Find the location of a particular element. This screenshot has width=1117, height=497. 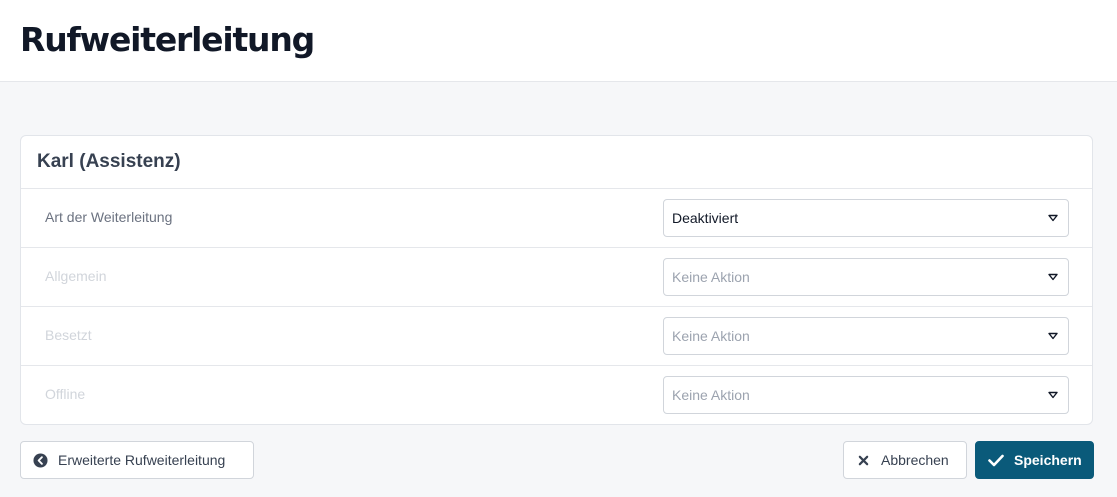

page-title: Rufweiterleitung is located at coordinates (167, 39).